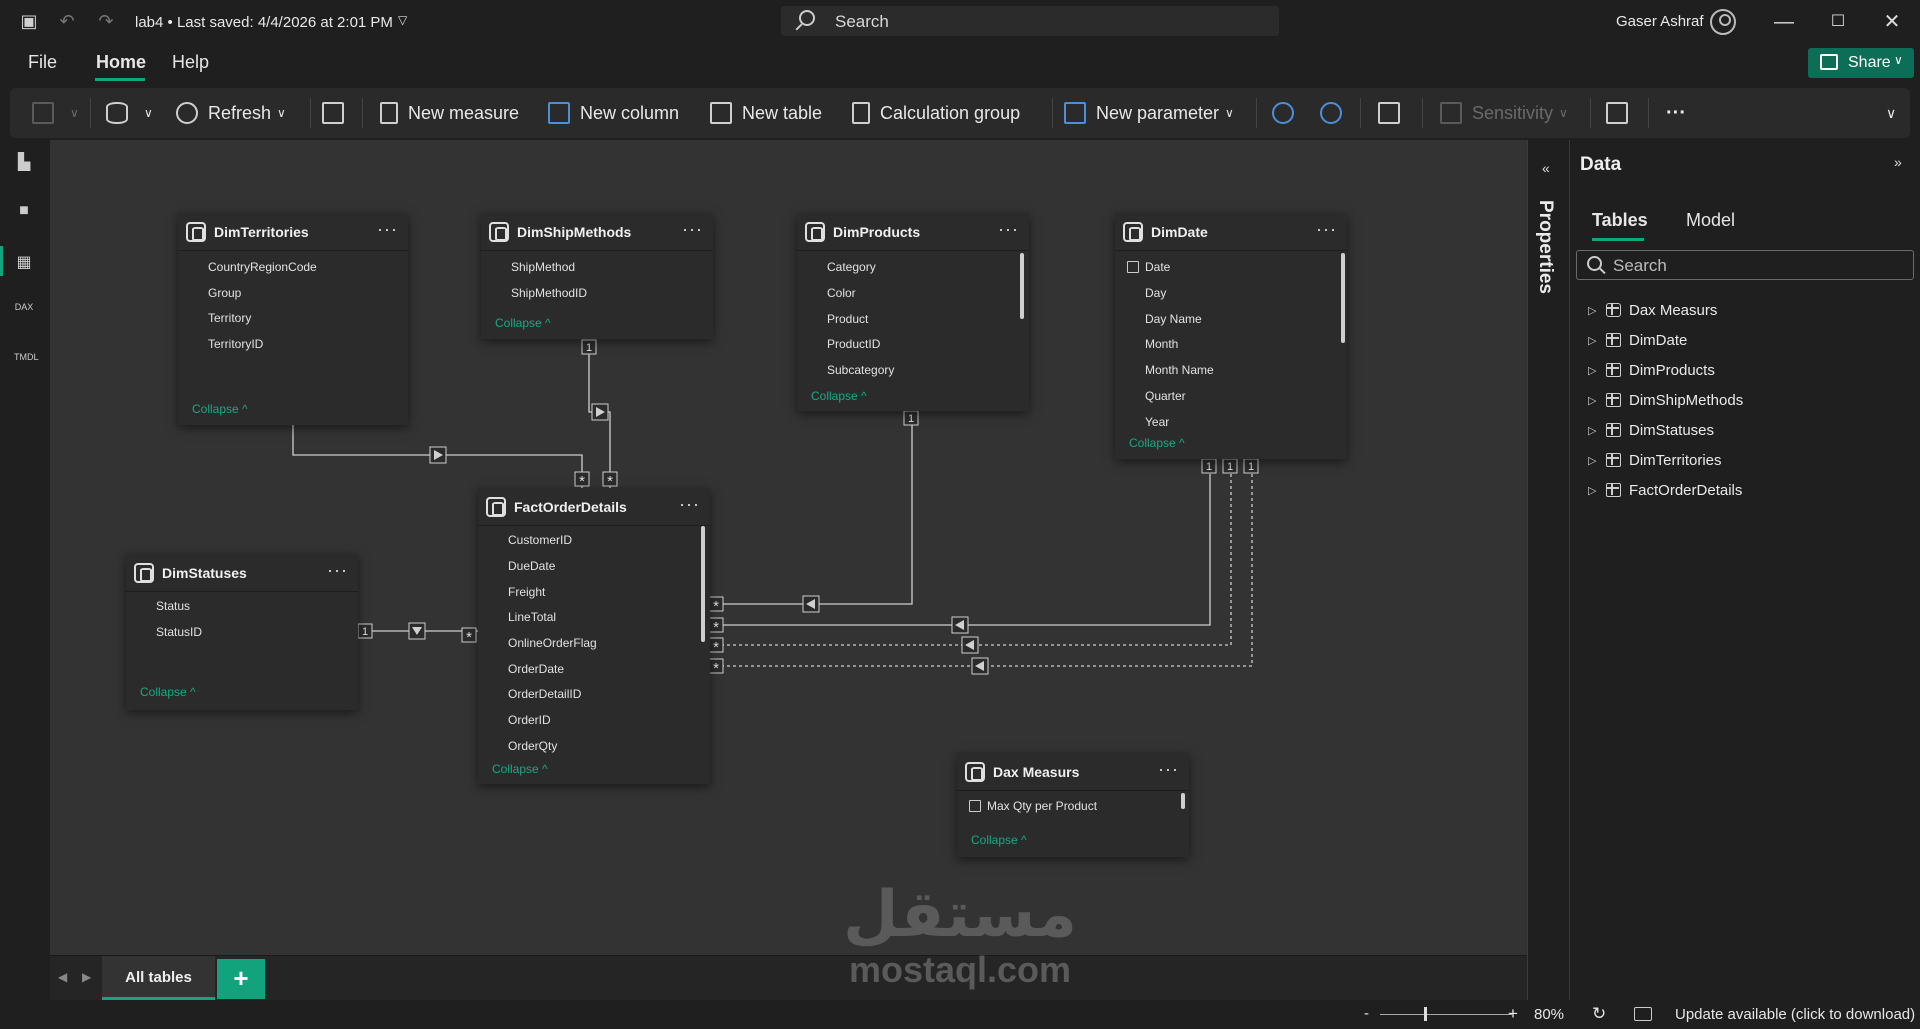 This screenshot has height=1029, width=1920. What do you see at coordinates (597, 232) in the screenshot?
I see `card-header: DimShipMethods ···` at bounding box center [597, 232].